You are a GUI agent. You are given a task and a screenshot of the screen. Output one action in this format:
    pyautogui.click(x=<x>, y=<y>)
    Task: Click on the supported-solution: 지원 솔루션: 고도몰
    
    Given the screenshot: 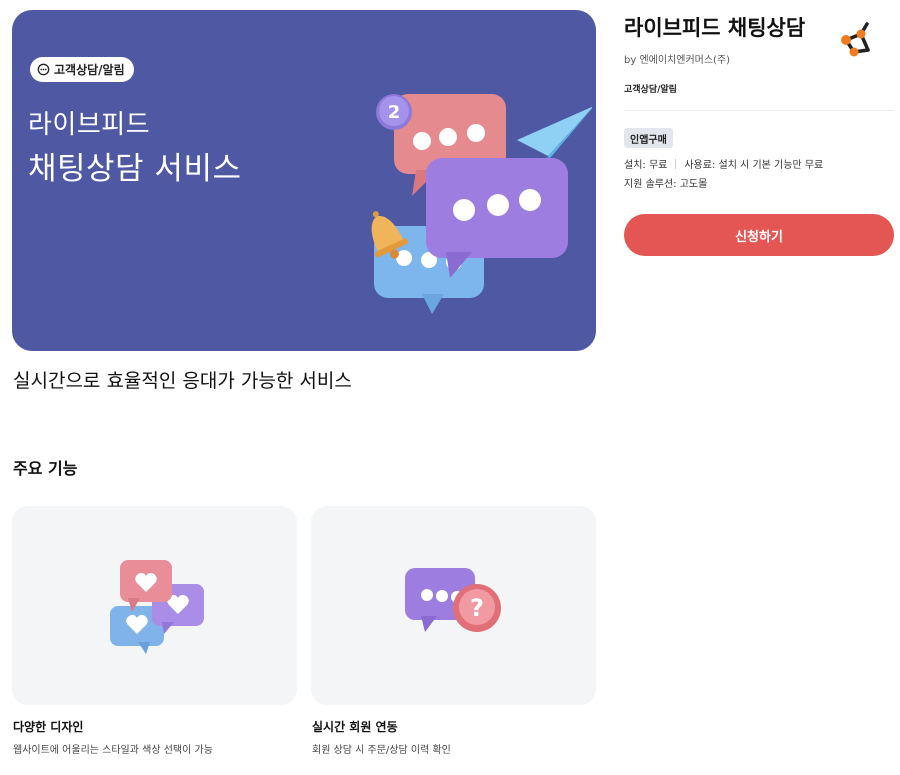 What is the action you would take?
    pyautogui.click(x=666, y=184)
    